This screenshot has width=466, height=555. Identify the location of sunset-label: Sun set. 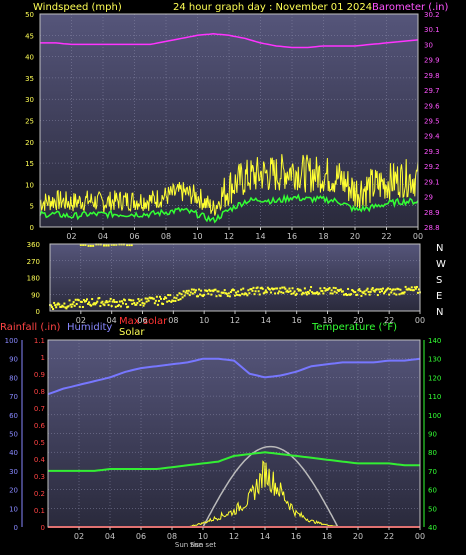
(203, 545).